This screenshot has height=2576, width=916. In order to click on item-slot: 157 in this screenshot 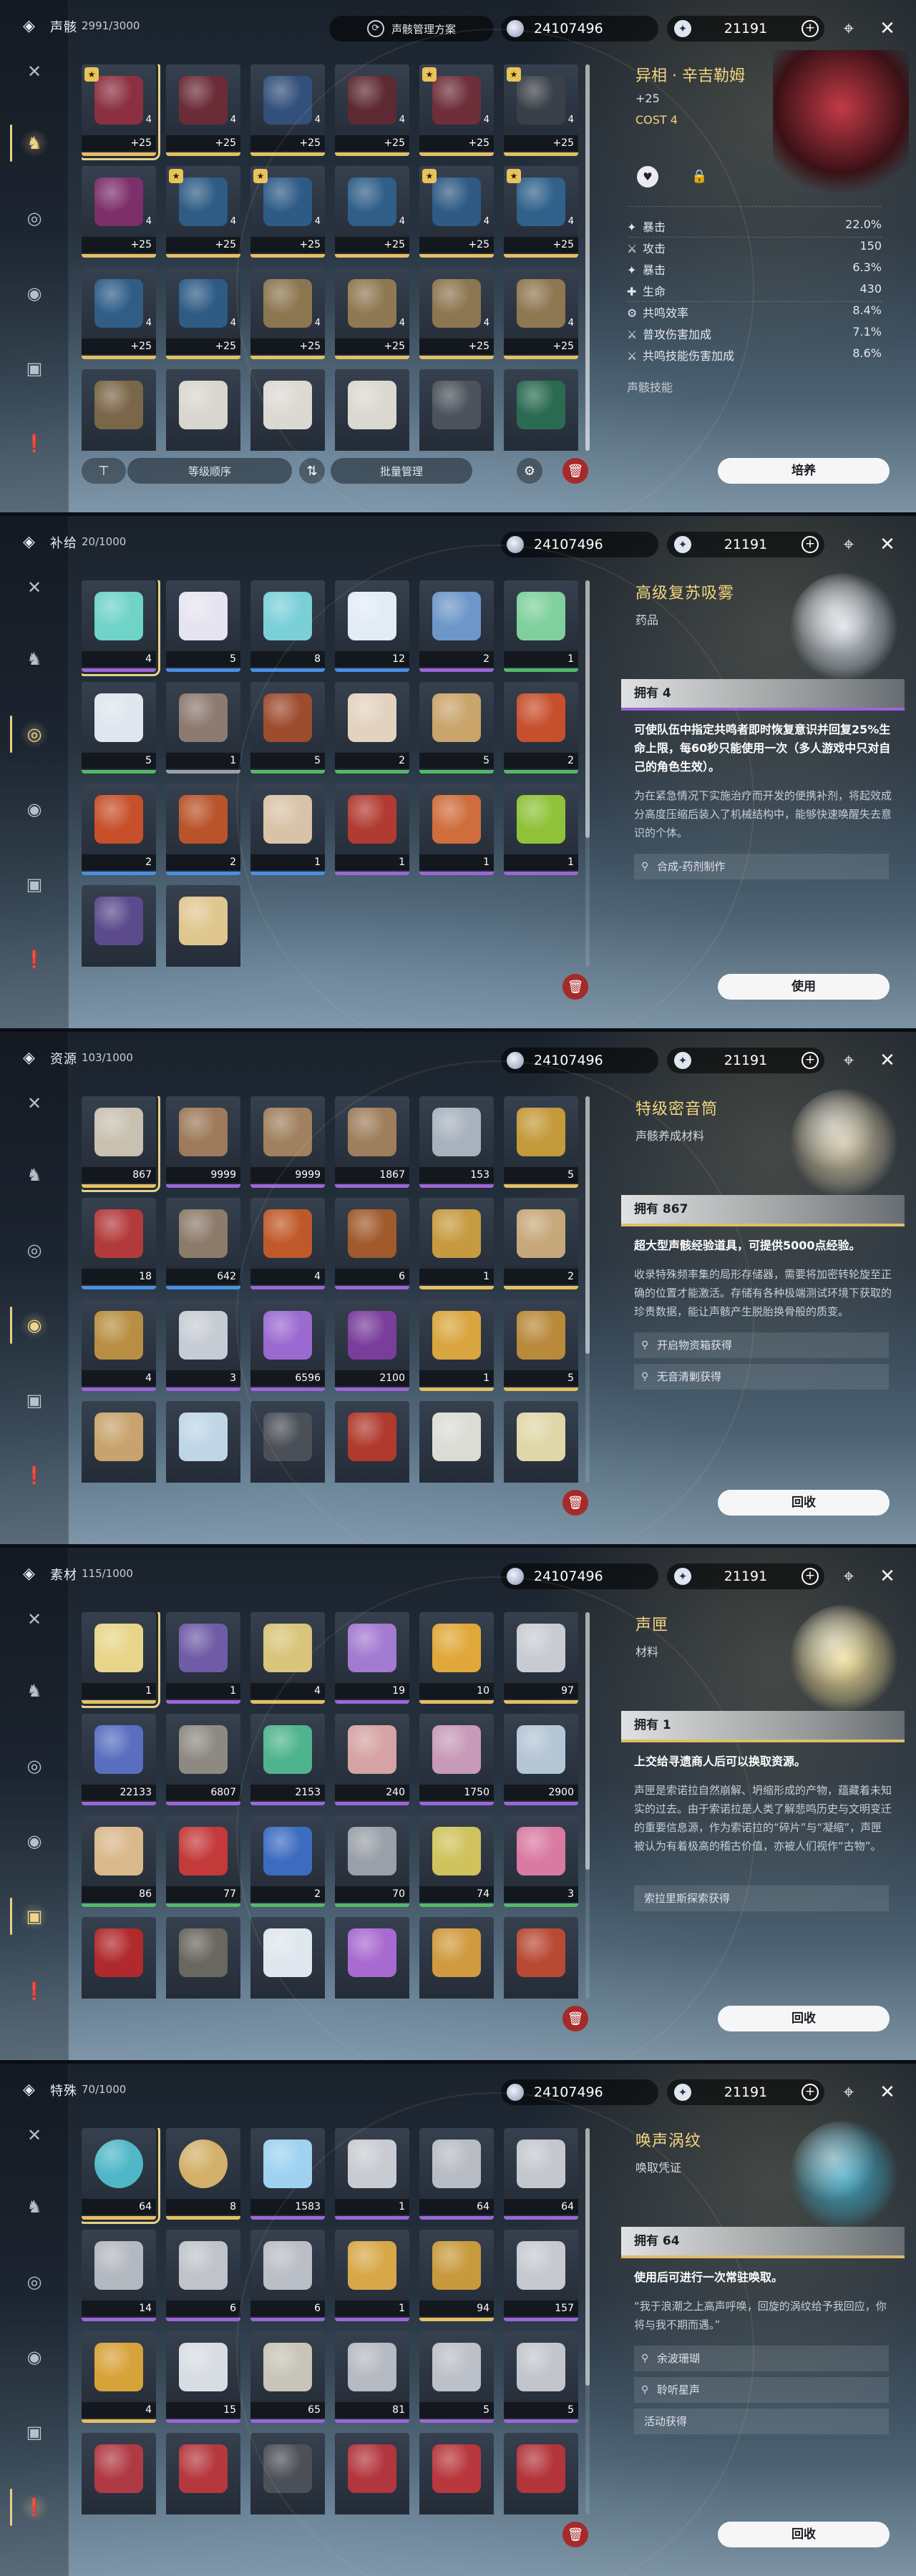, I will do `click(541, 2275)`.